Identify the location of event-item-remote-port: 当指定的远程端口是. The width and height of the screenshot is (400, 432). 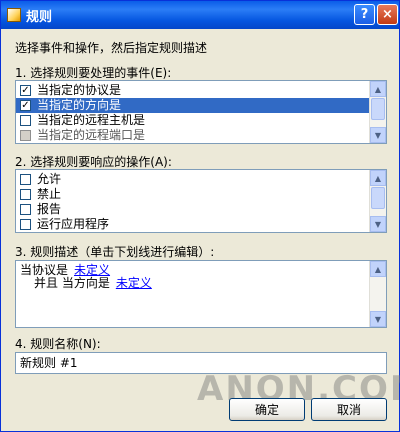
(201, 135).